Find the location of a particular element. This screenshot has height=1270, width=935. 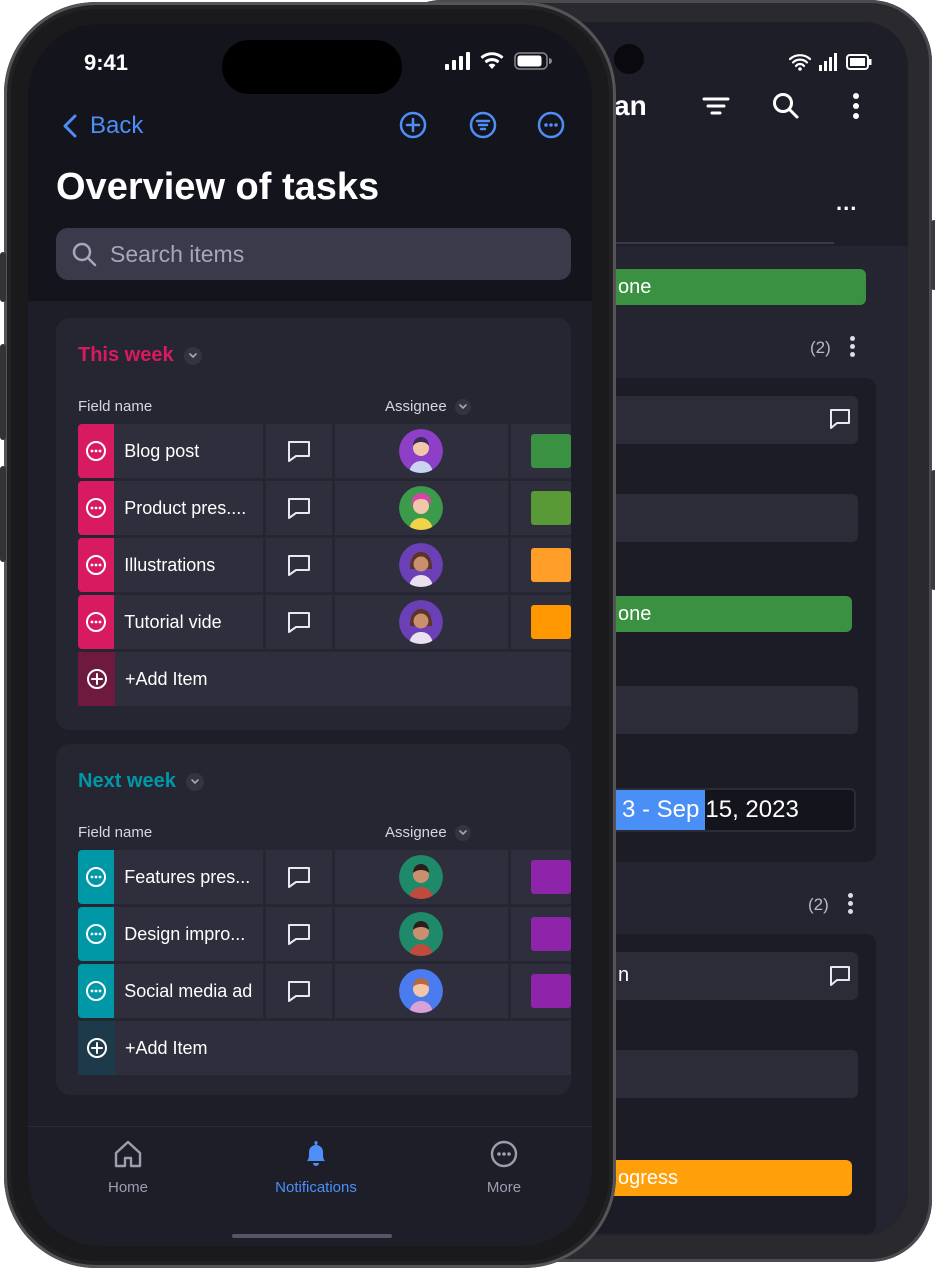

filter-circle-icon is located at coordinates (483, 125).